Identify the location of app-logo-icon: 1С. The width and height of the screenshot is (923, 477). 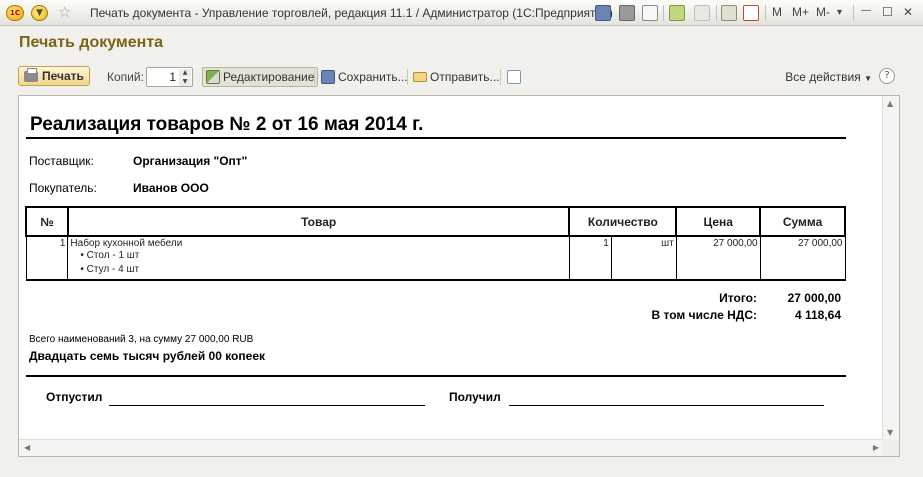
(15, 13).